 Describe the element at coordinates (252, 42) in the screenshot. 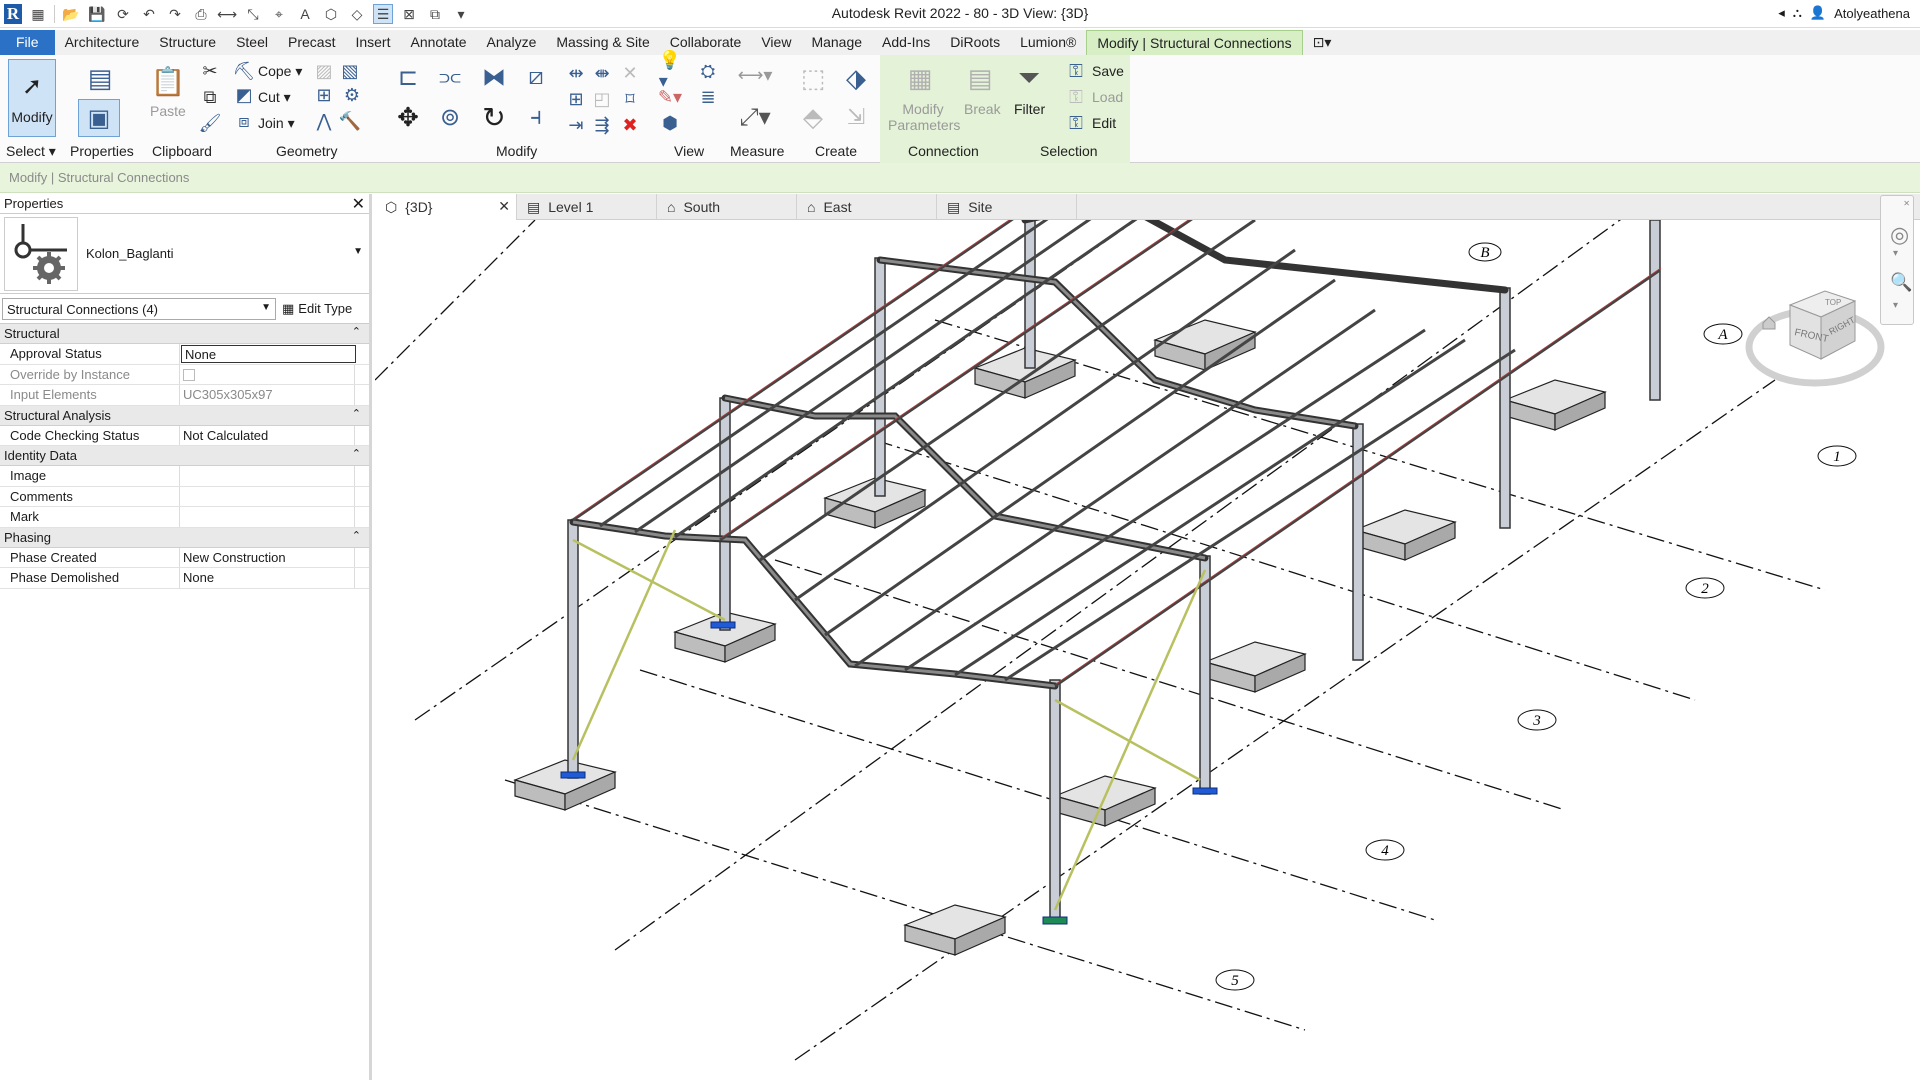

I see `tab-steel: Steel` at that location.